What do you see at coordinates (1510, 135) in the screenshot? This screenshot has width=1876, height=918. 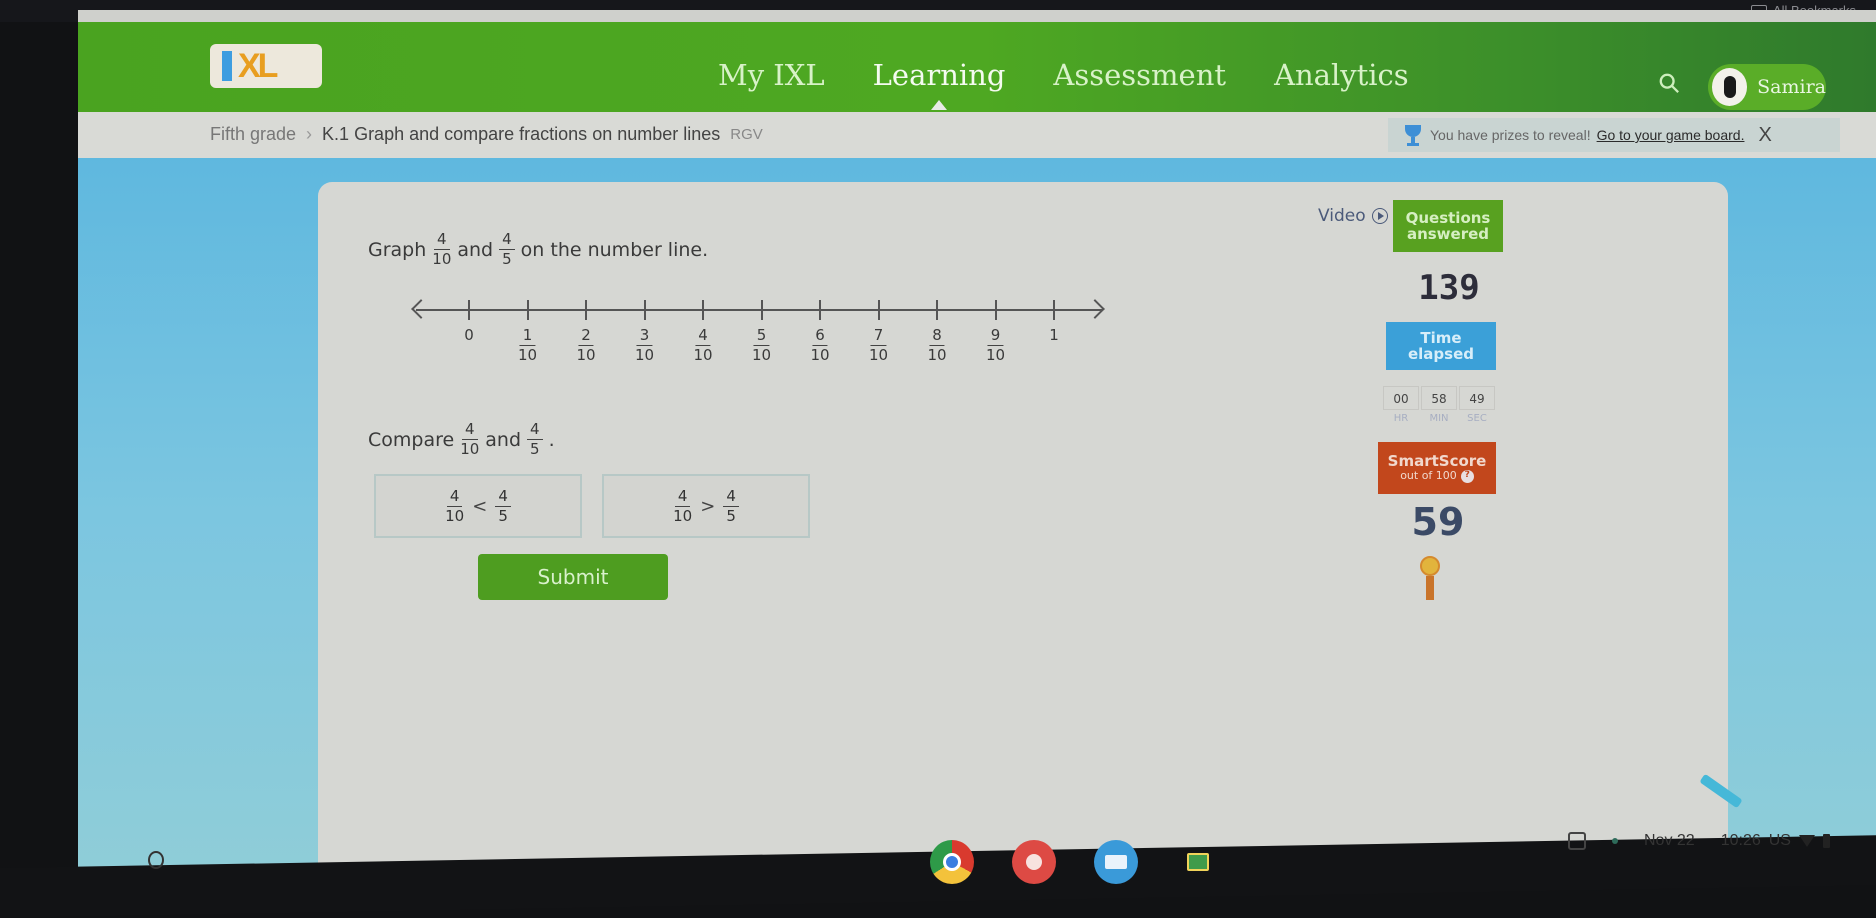 I see `prize-text: You have prizes to reveal!` at bounding box center [1510, 135].